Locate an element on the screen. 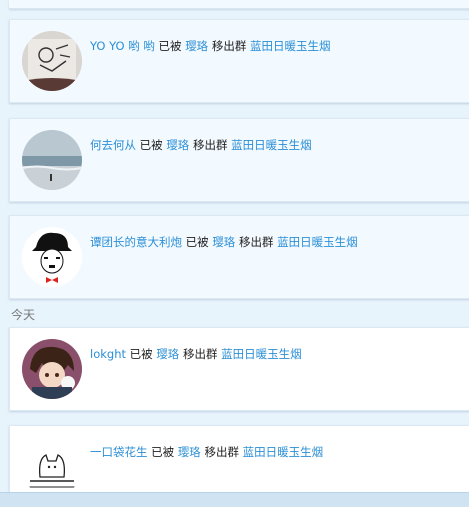 This screenshot has height=507, width=469. previous-card-edge is located at coordinates (239, 4).